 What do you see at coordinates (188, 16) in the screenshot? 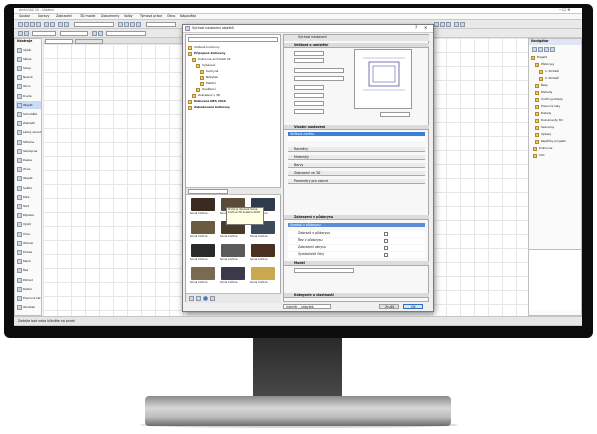
I see `menu-napoveda: Nápověda` at bounding box center [188, 16].